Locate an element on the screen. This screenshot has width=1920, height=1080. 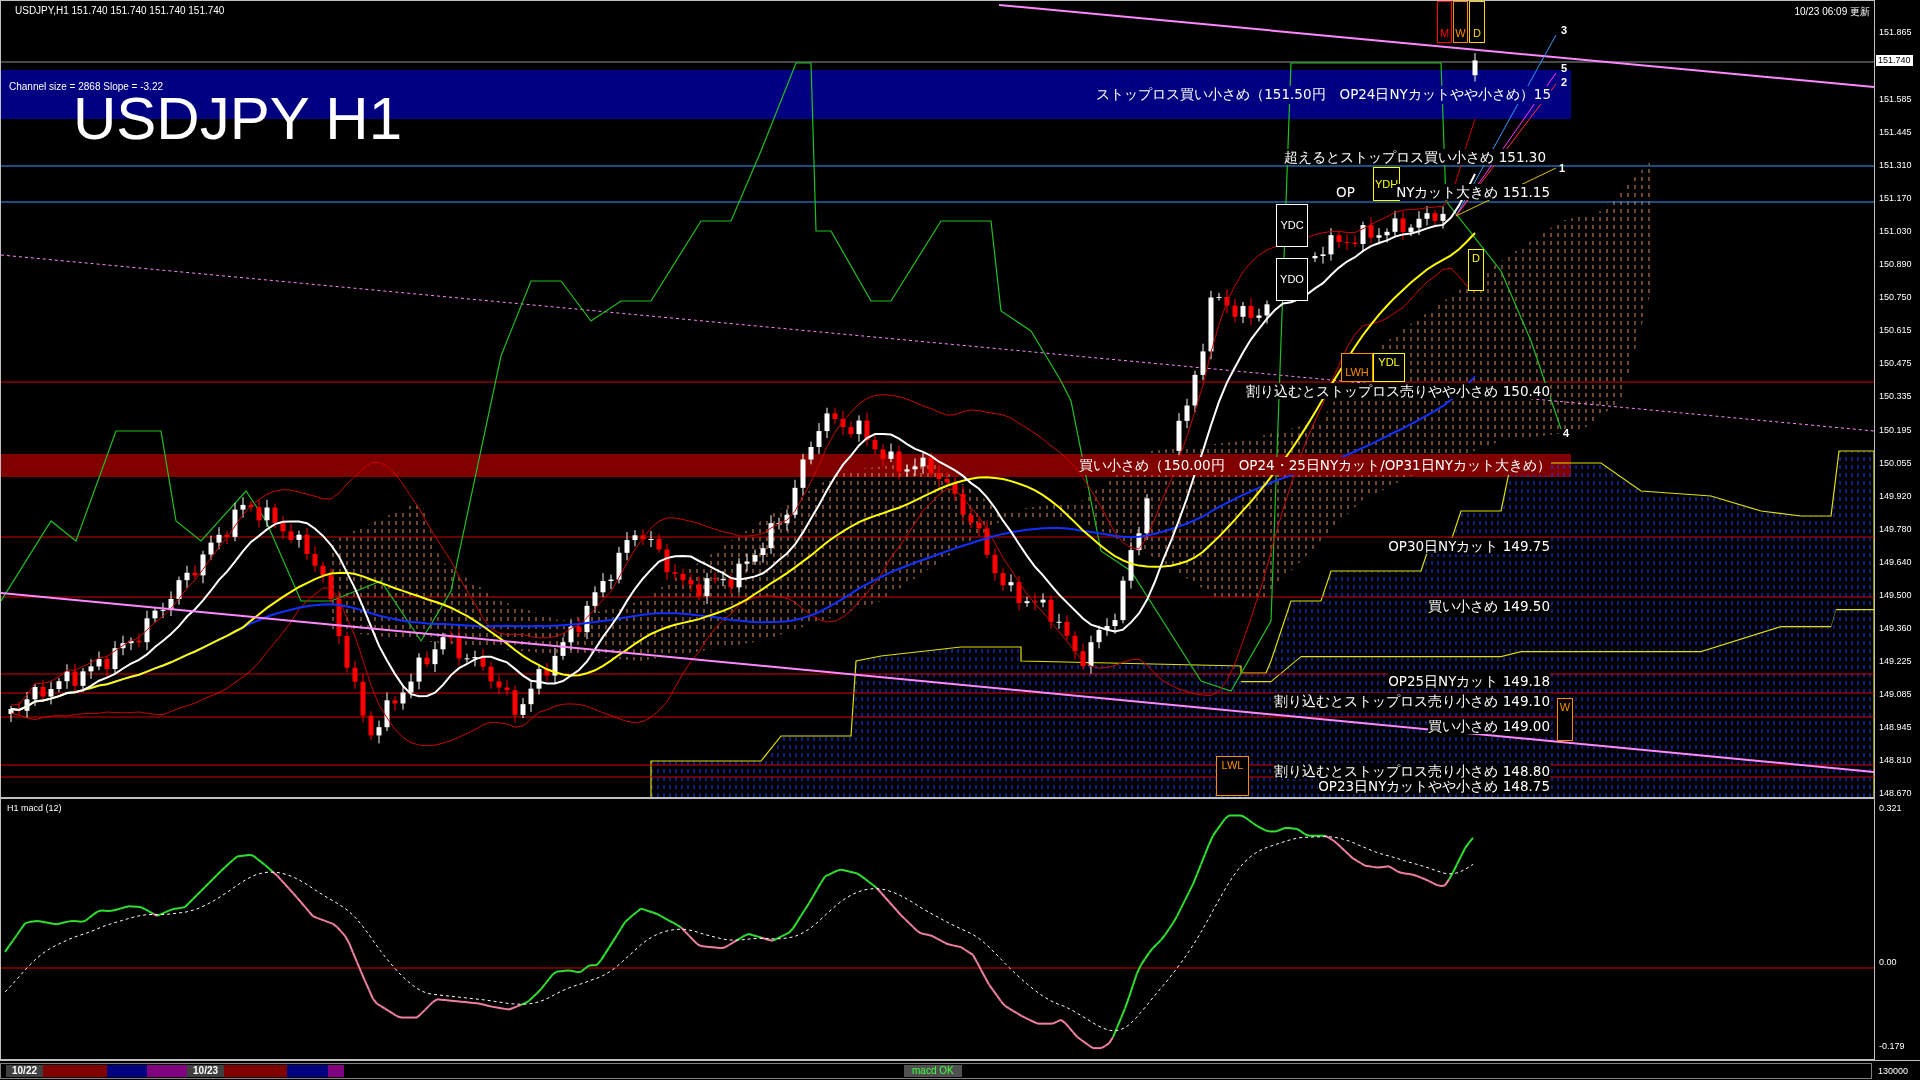
axis-label: 149.085 is located at coordinates (1895, 694).